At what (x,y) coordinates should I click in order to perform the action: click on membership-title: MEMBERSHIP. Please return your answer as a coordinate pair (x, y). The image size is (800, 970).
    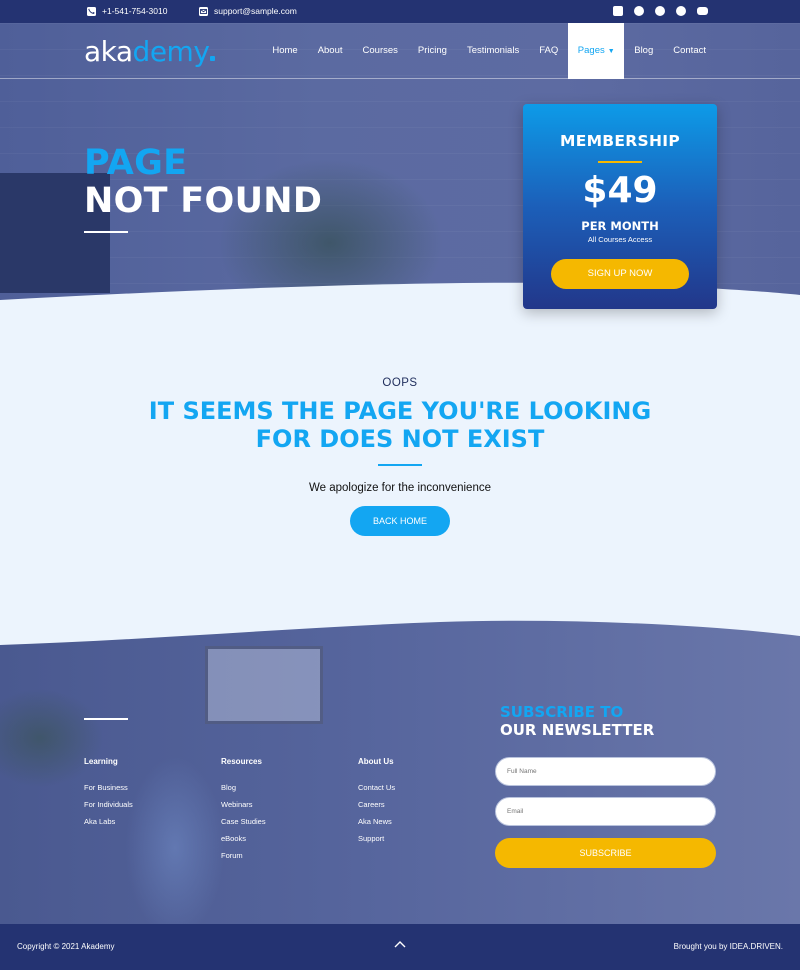
    Looking at the image, I should click on (620, 141).